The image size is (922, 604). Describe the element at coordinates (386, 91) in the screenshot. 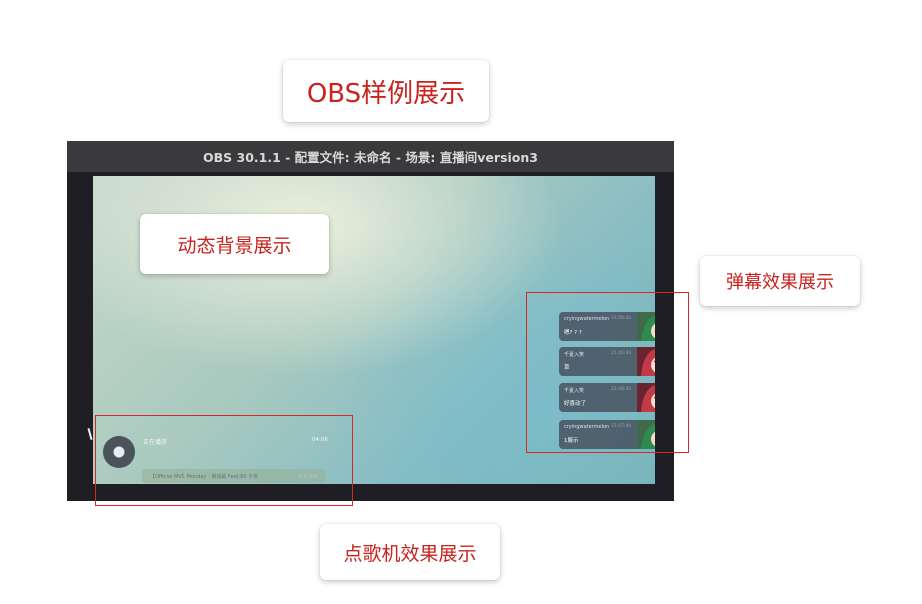

I see `page-title: OBS样例展示` at that location.